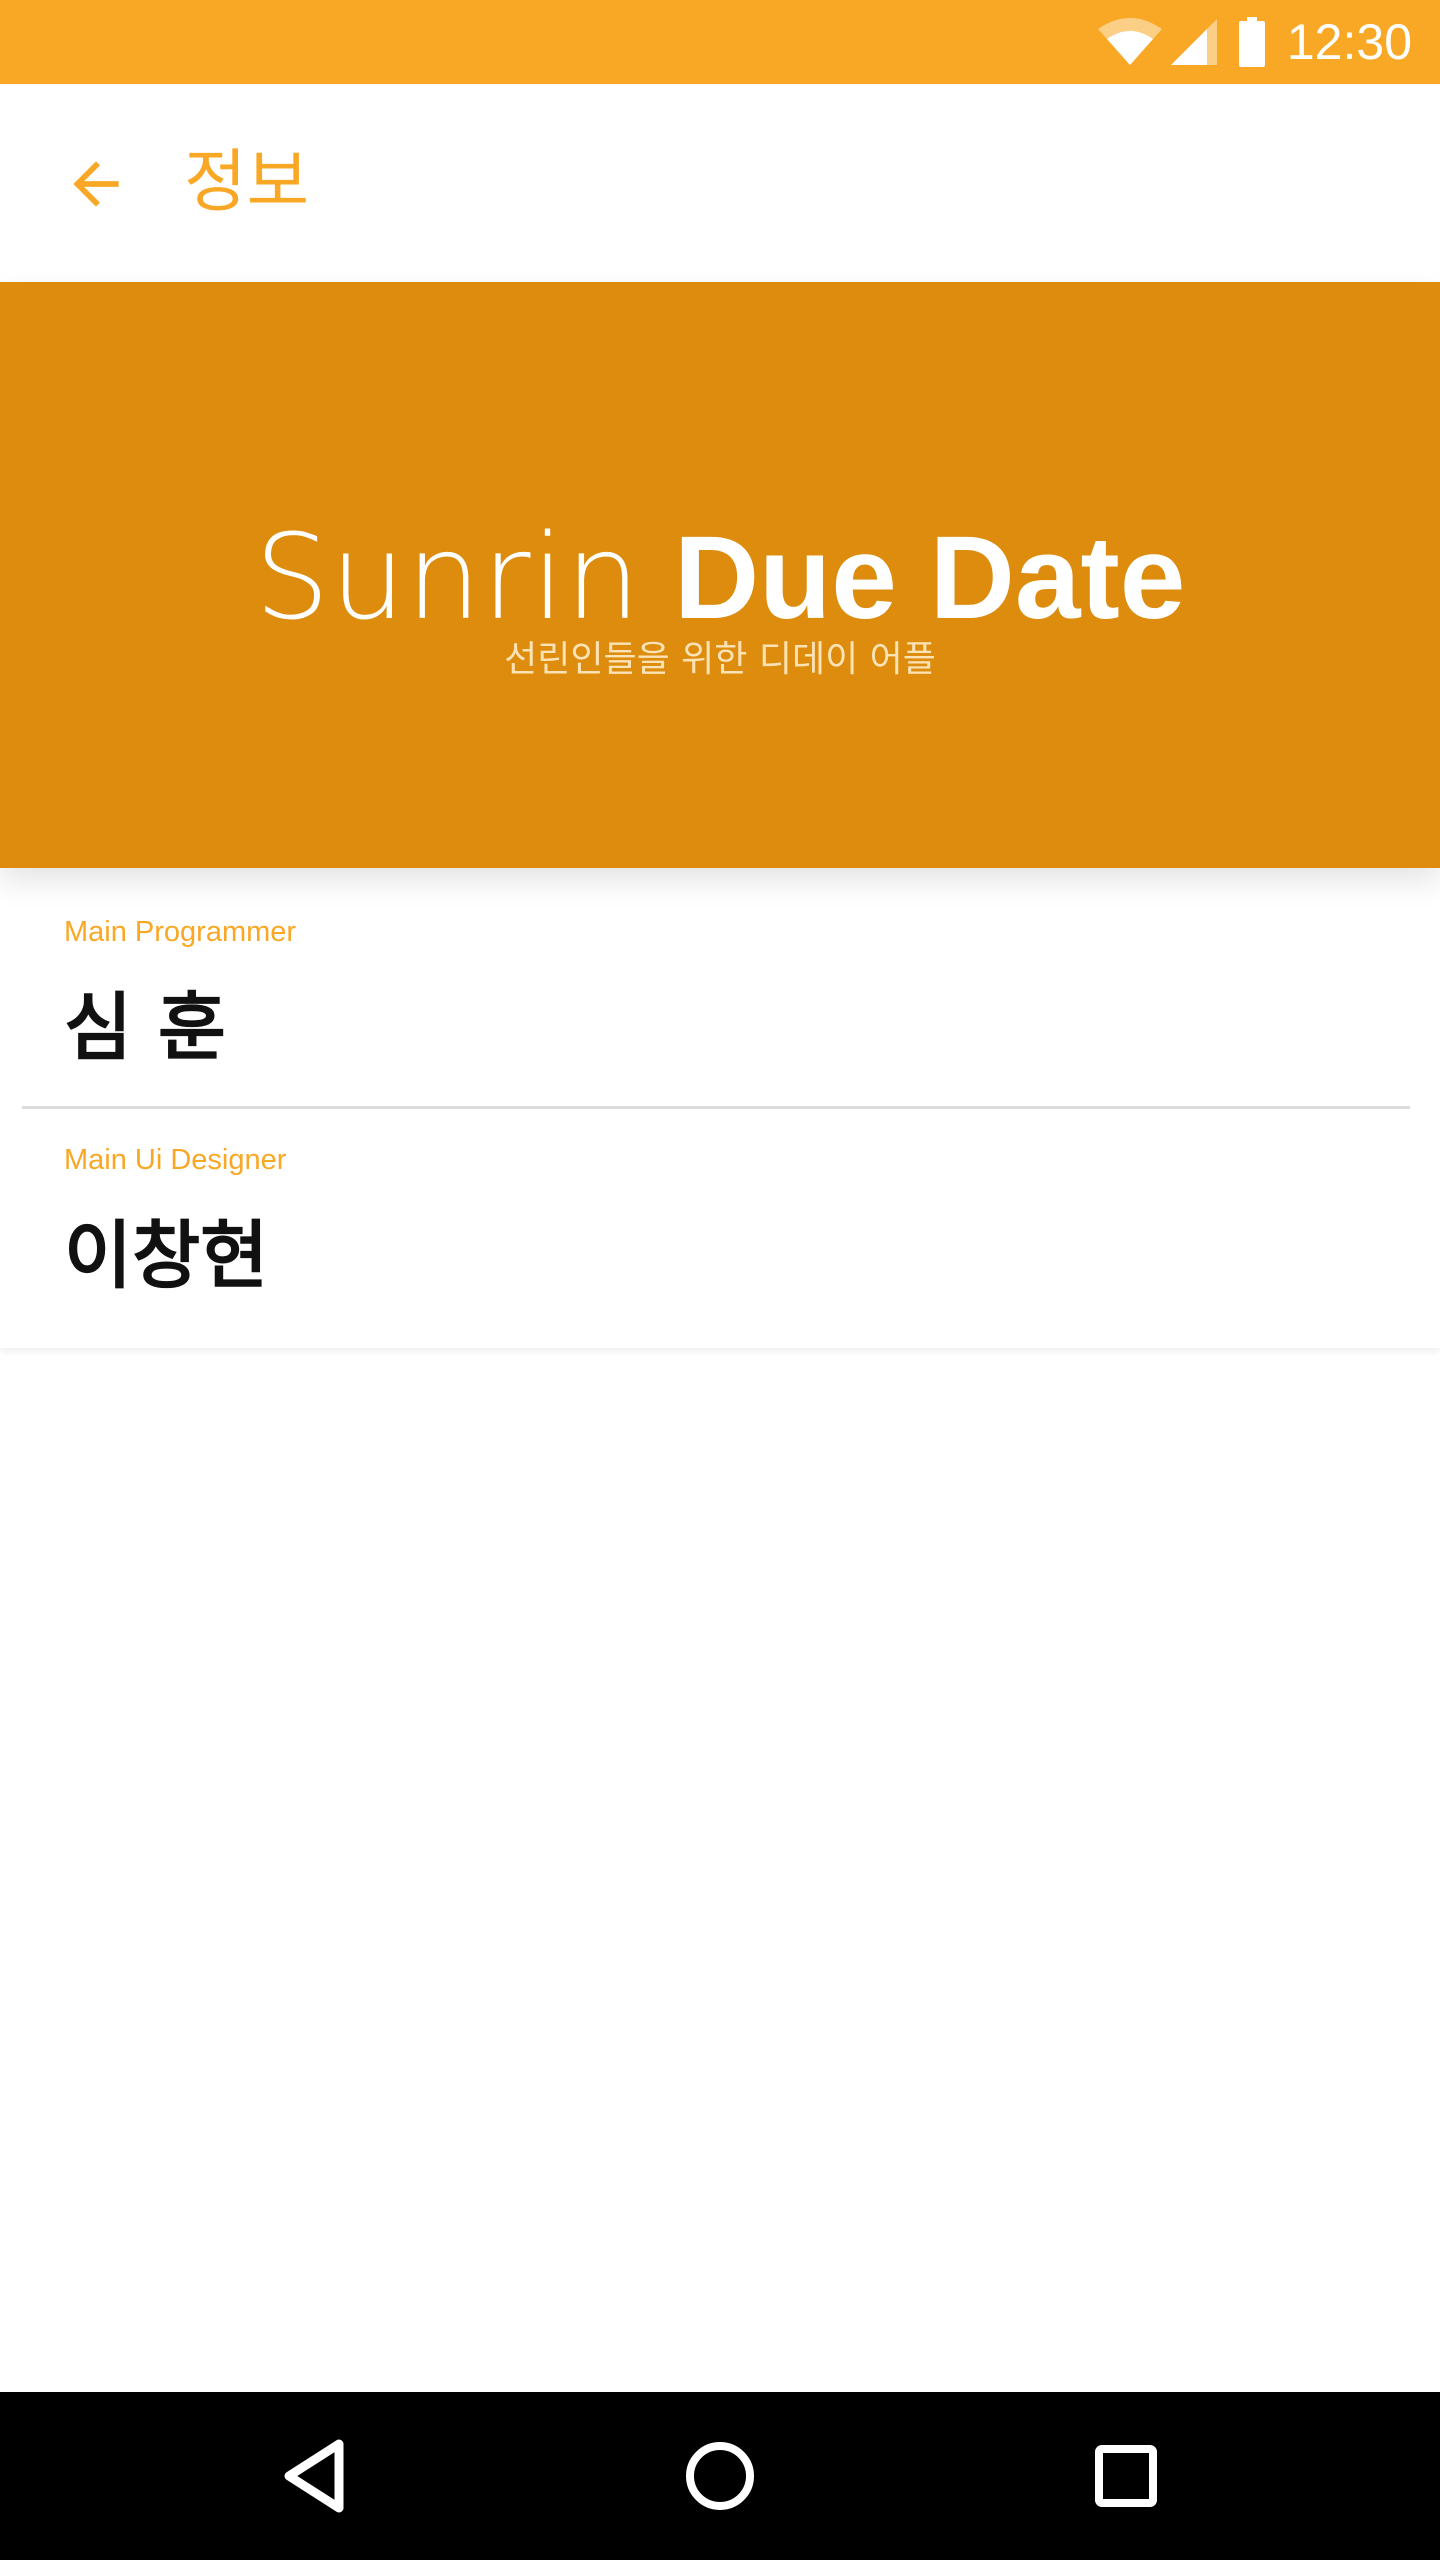 The height and width of the screenshot is (2560, 1440). Describe the element at coordinates (1194, 42) in the screenshot. I see `cellular-signal-icon` at that location.